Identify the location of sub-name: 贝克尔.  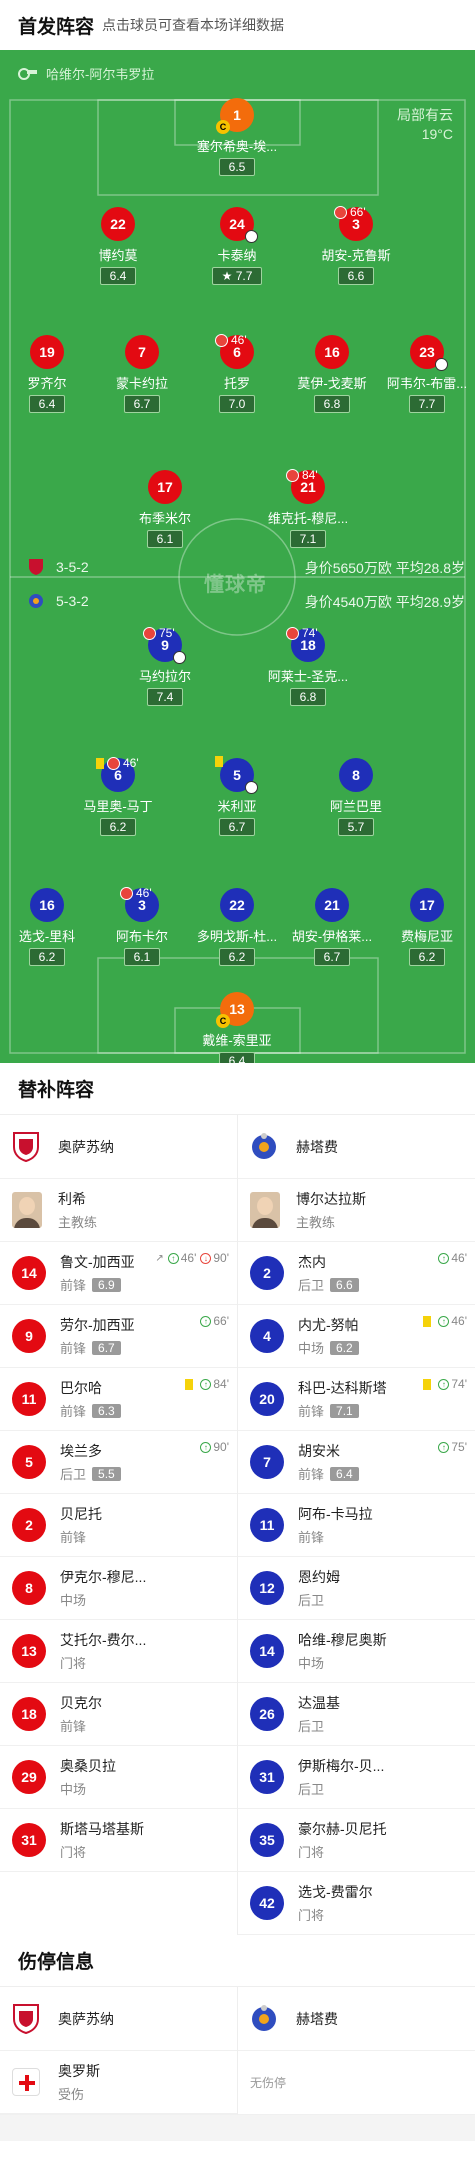
(81, 1703).